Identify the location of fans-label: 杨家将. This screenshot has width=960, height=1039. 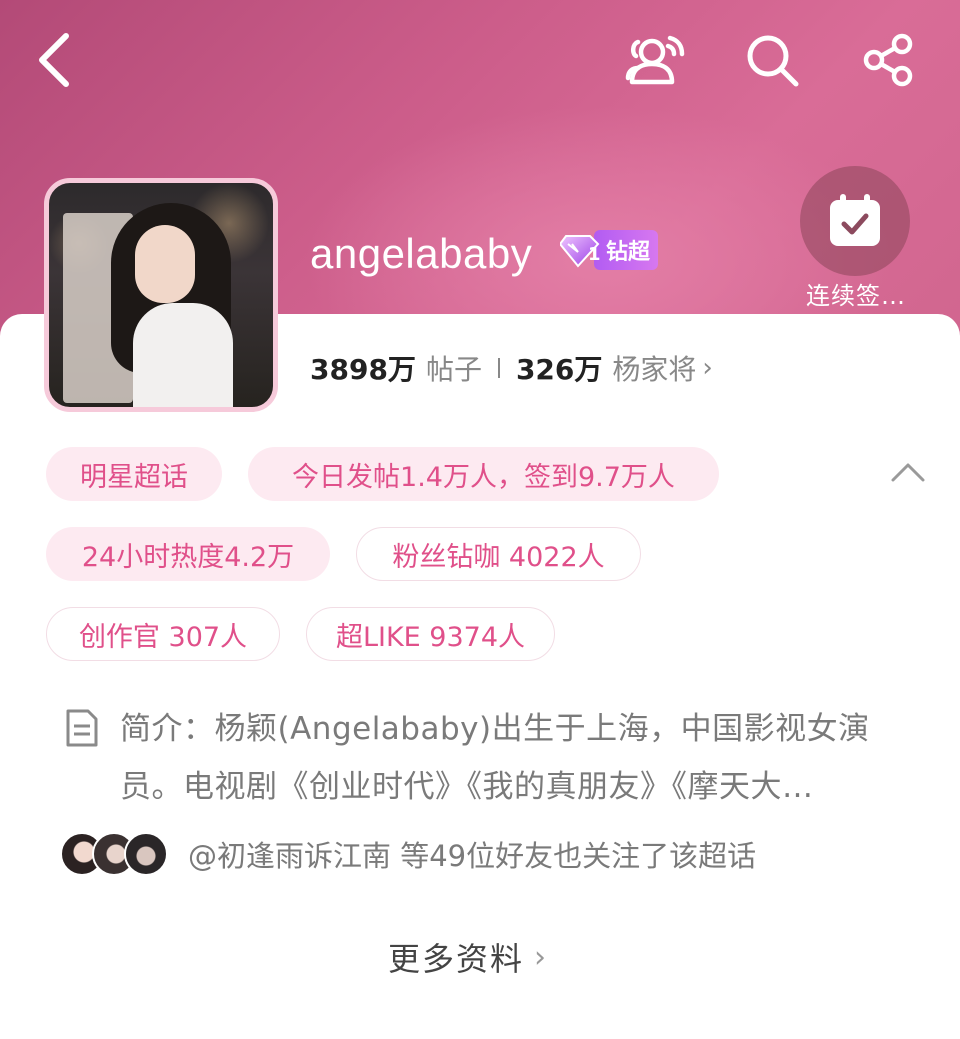
(654, 368).